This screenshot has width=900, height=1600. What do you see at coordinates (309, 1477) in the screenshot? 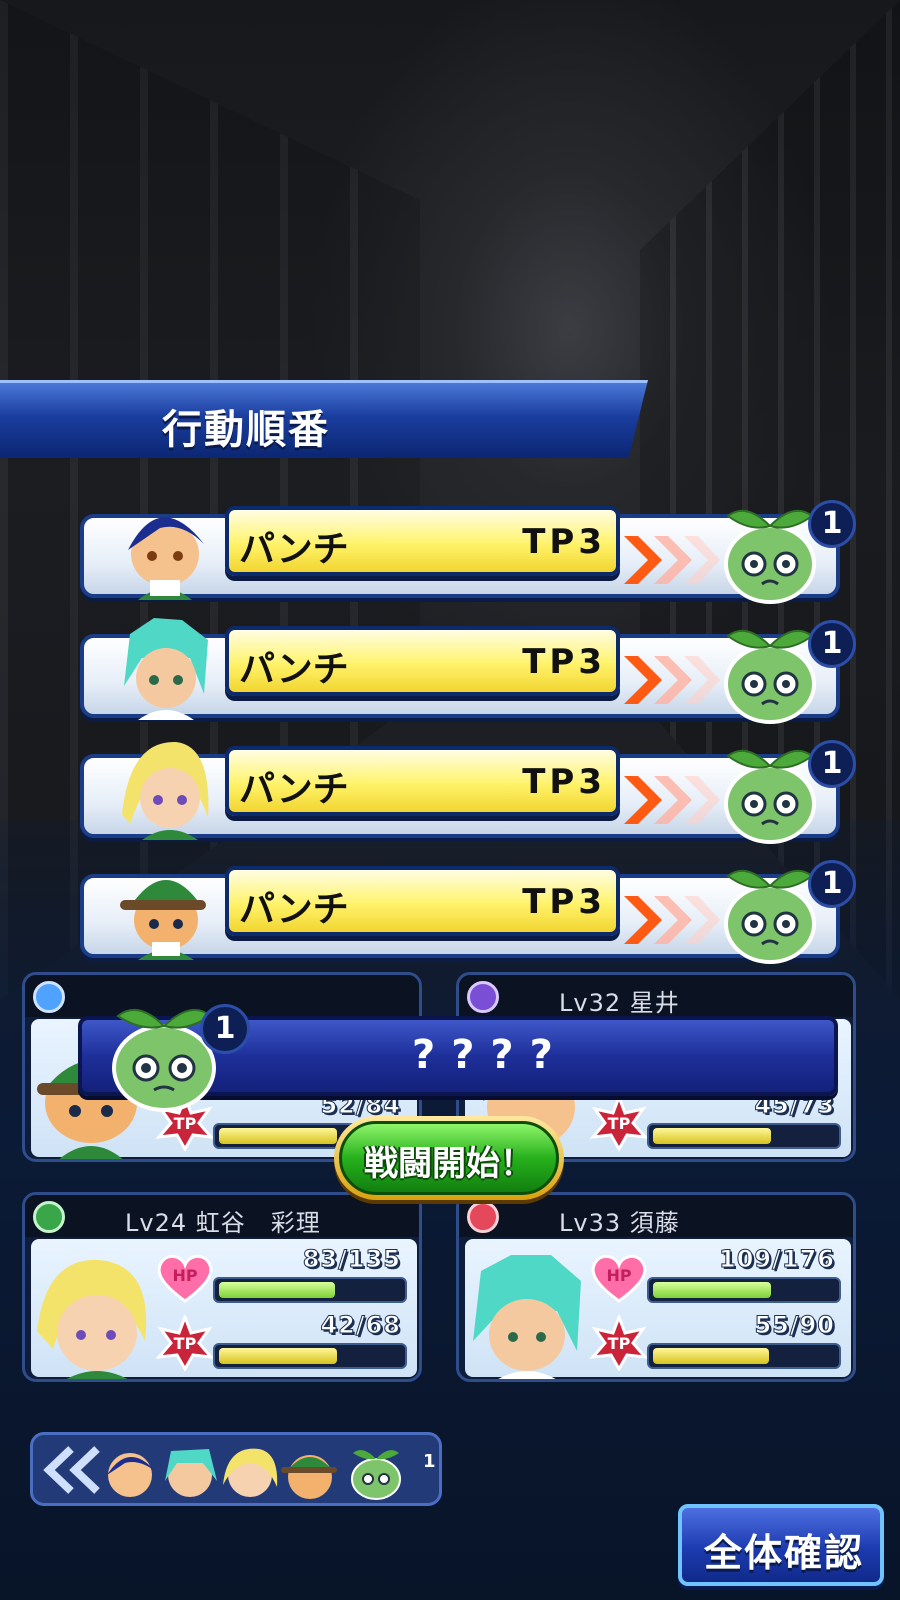
I see `green-cap-boy-mini-icon` at bounding box center [309, 1477].